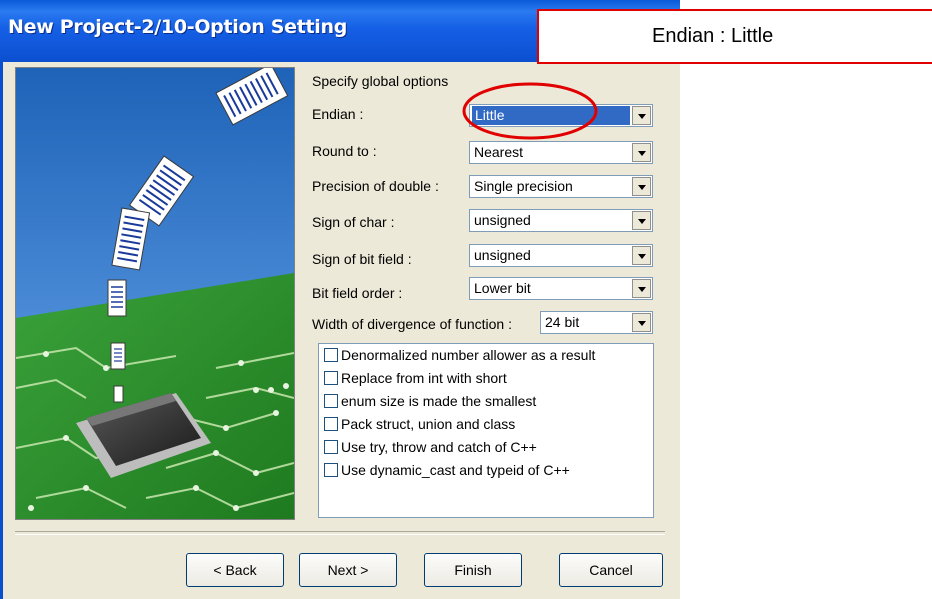 This screenshot has height=599, width=932. What do you see at coordinates (713, 36) in the screenshot?
I see `annotation-text: Endian : Little` at bounding box center [713, 36].